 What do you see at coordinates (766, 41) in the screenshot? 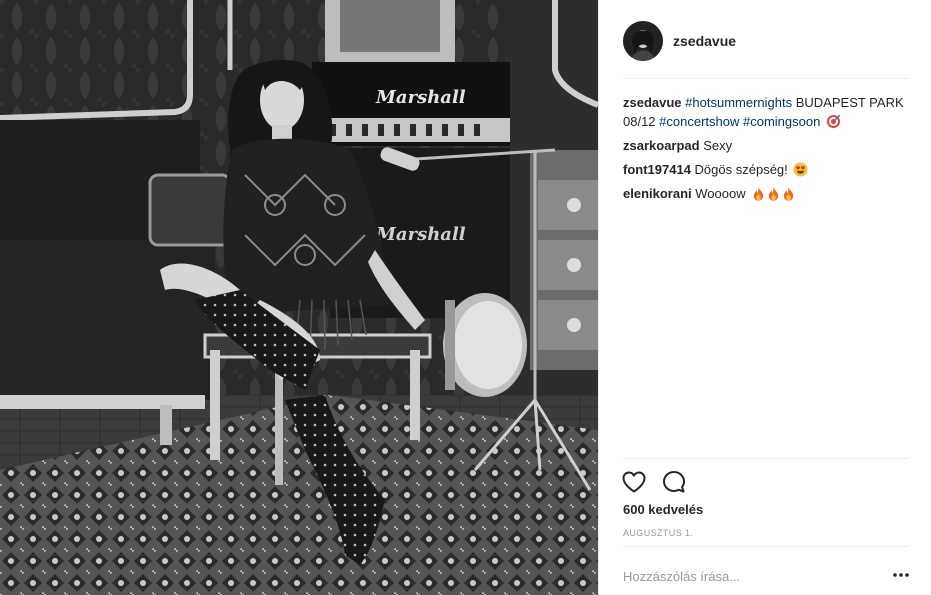
I see `post-header: zsedavue` at bounding box center [766, 41].